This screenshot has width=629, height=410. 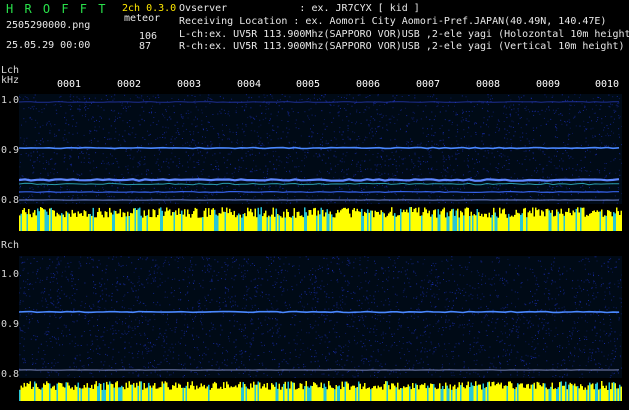 I want to click on app-logo: H R O F F T, so click(x=57, y=9).